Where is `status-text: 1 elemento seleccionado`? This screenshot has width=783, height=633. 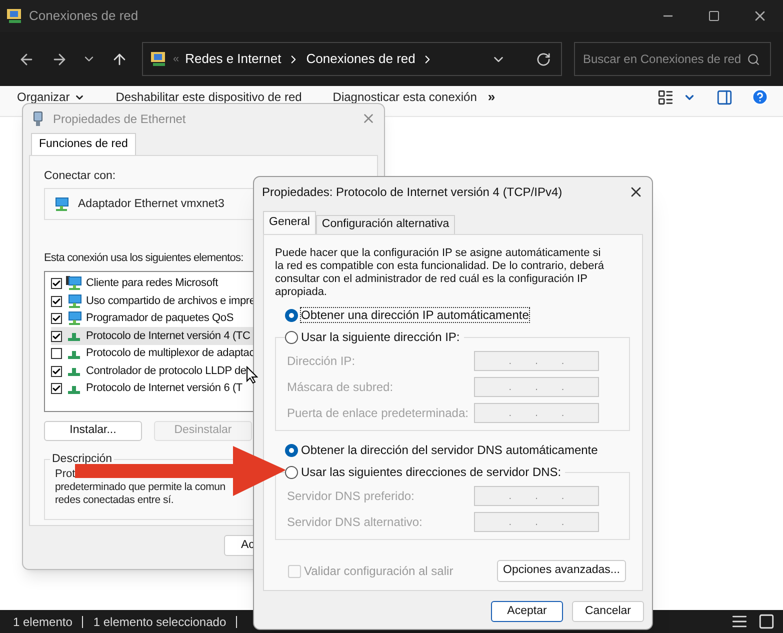 status-text: 1 elemento seleccionado is located at coordinates (159, 622).